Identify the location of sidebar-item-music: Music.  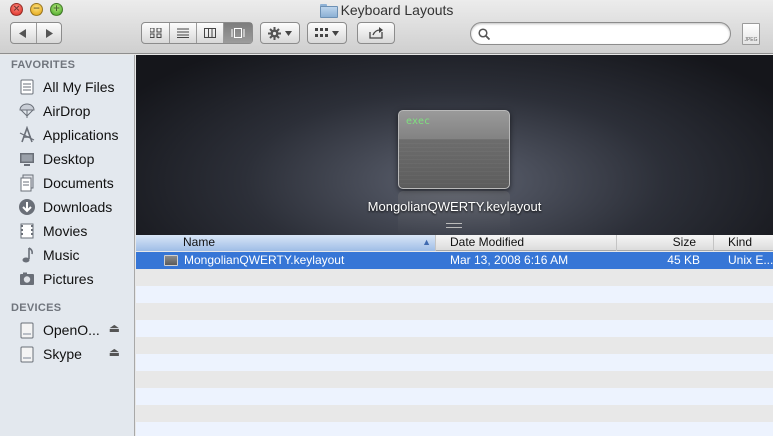
(74, 255).